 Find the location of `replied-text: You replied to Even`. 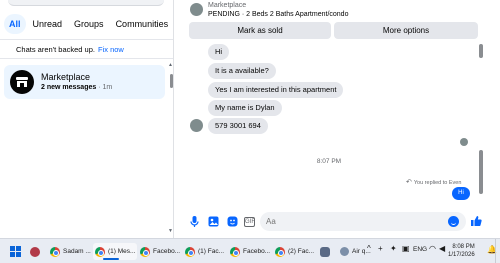

replied-text: You replied to Even is located at coordinates (437, 183).